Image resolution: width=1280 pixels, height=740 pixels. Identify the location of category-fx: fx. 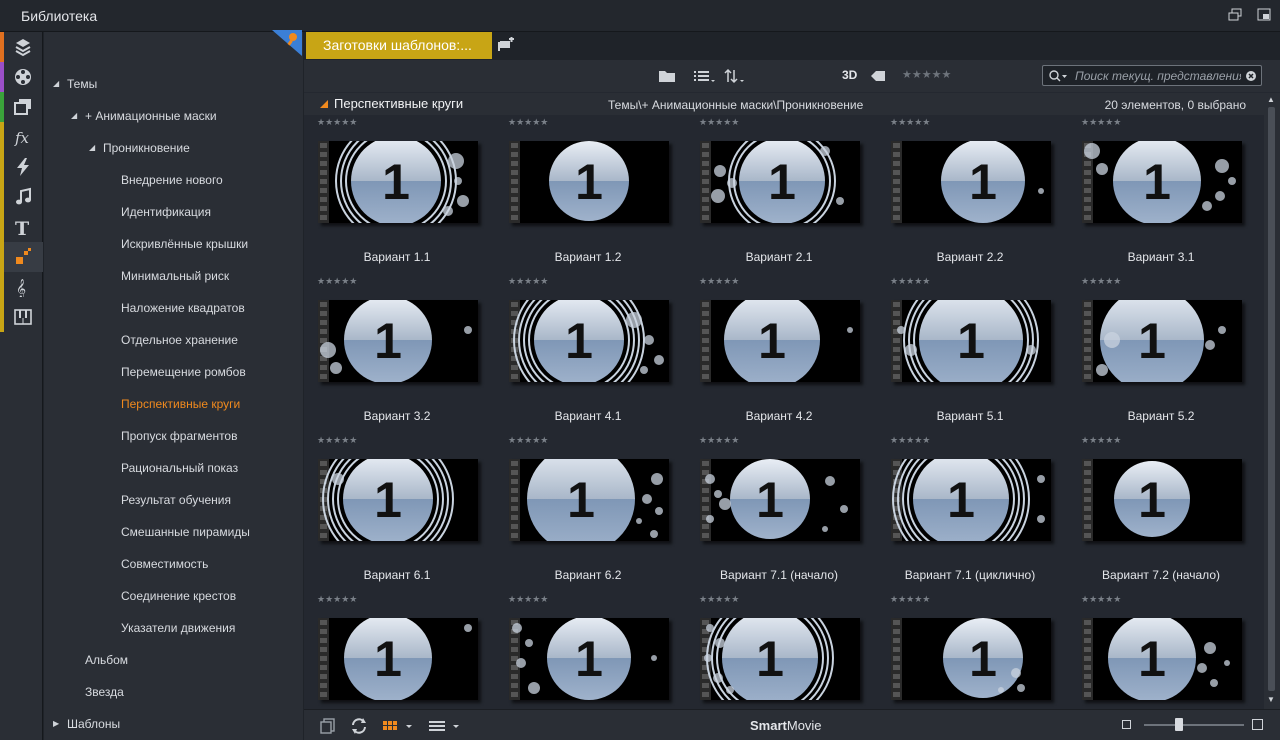
(21, 137).